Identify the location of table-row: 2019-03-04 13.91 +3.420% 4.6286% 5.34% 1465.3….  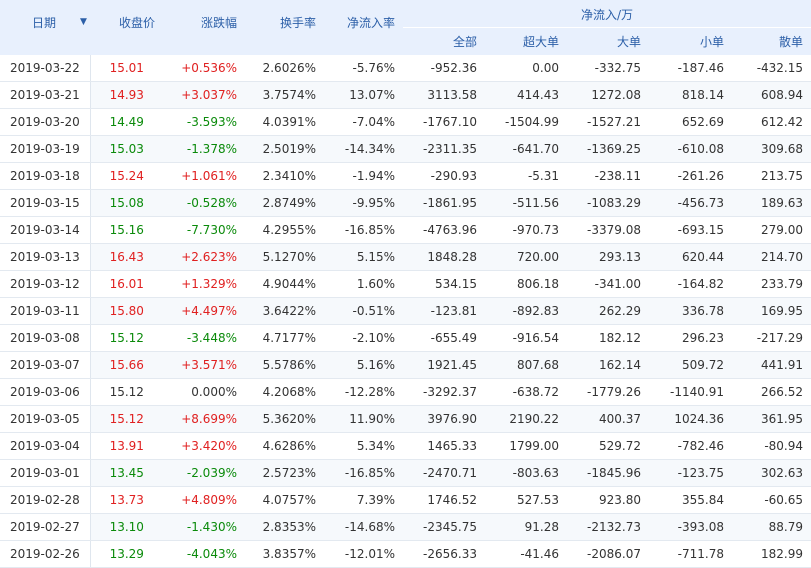
(405, 446).